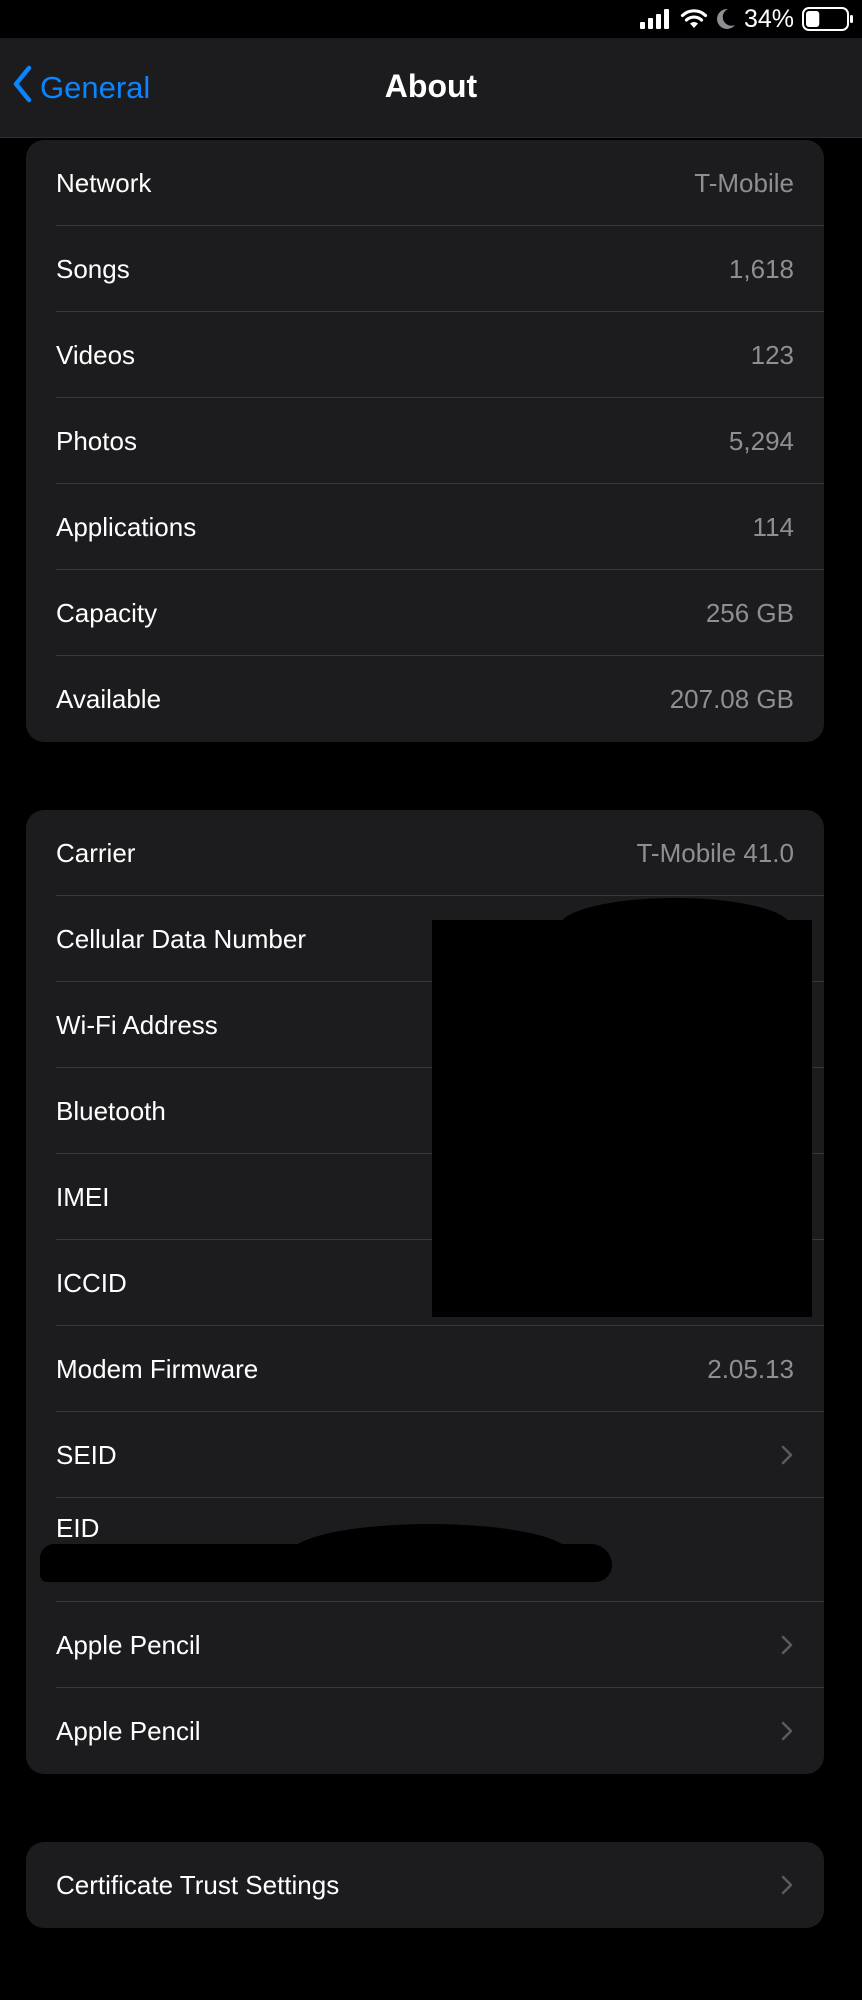  Describe the element at coordinates (425, 527) in the screenshot. I see `list-row-applications: Applications 114` at that location.